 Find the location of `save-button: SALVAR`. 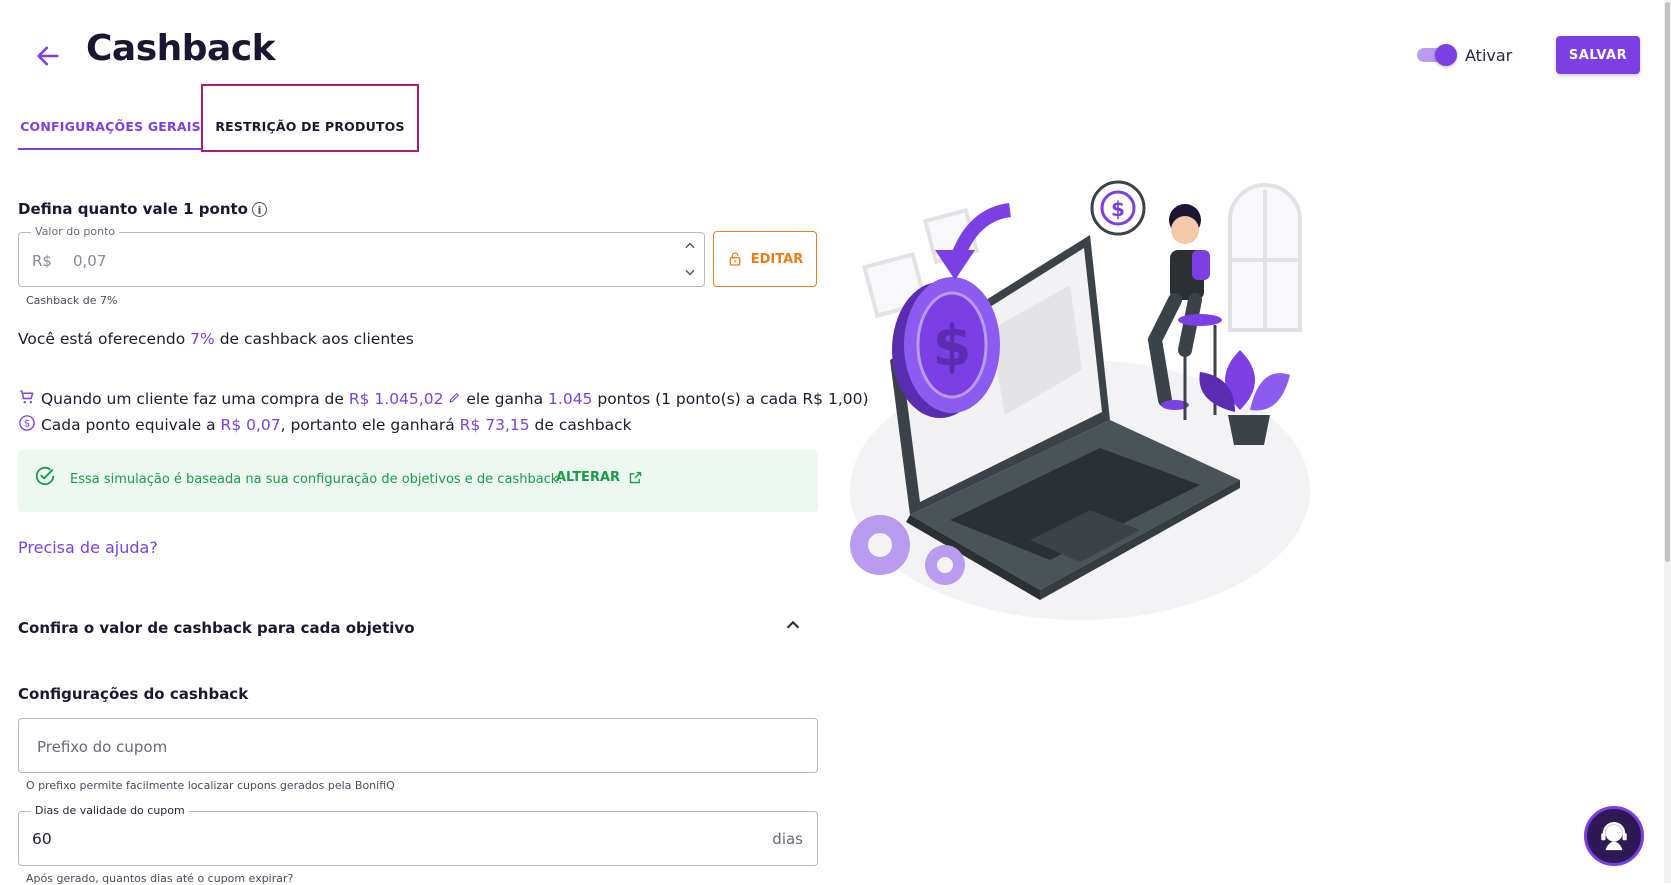

save-button: SALVAR is located at coordinates (1598, 55).